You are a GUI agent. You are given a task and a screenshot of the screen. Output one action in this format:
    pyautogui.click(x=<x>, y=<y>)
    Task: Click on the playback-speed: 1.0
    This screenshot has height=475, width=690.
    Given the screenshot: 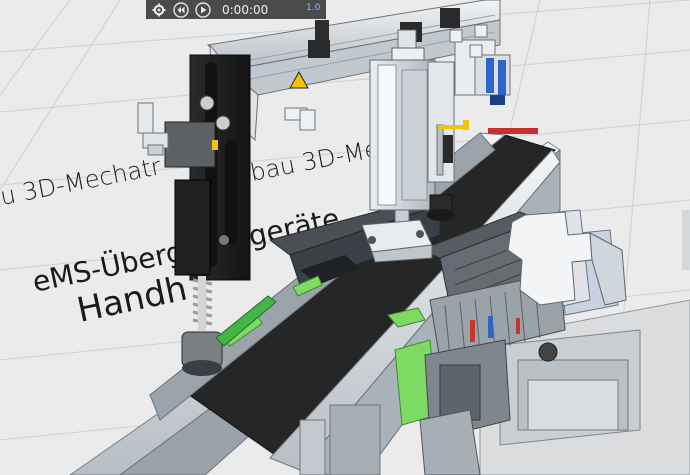 What is the action you would take?
    pyautogui.click(x=313, y=8)
    